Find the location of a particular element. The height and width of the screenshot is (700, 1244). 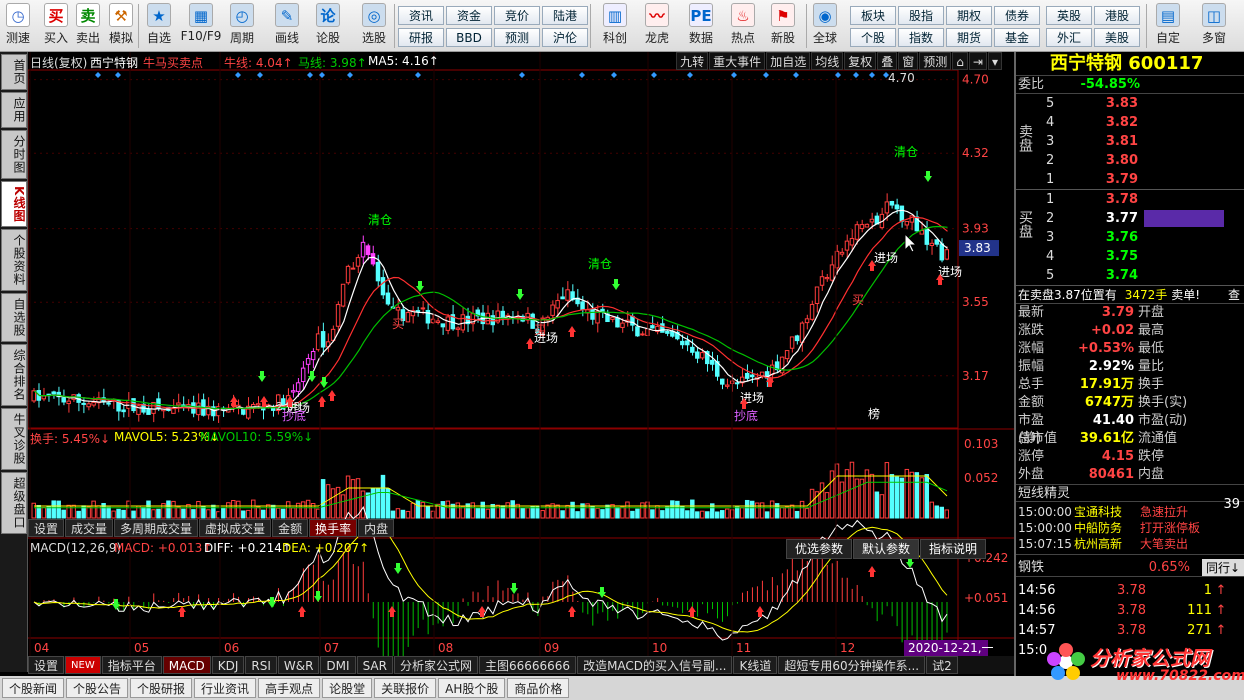

toolbar-button-1: 买买入 is located at coordinates (56, 24).